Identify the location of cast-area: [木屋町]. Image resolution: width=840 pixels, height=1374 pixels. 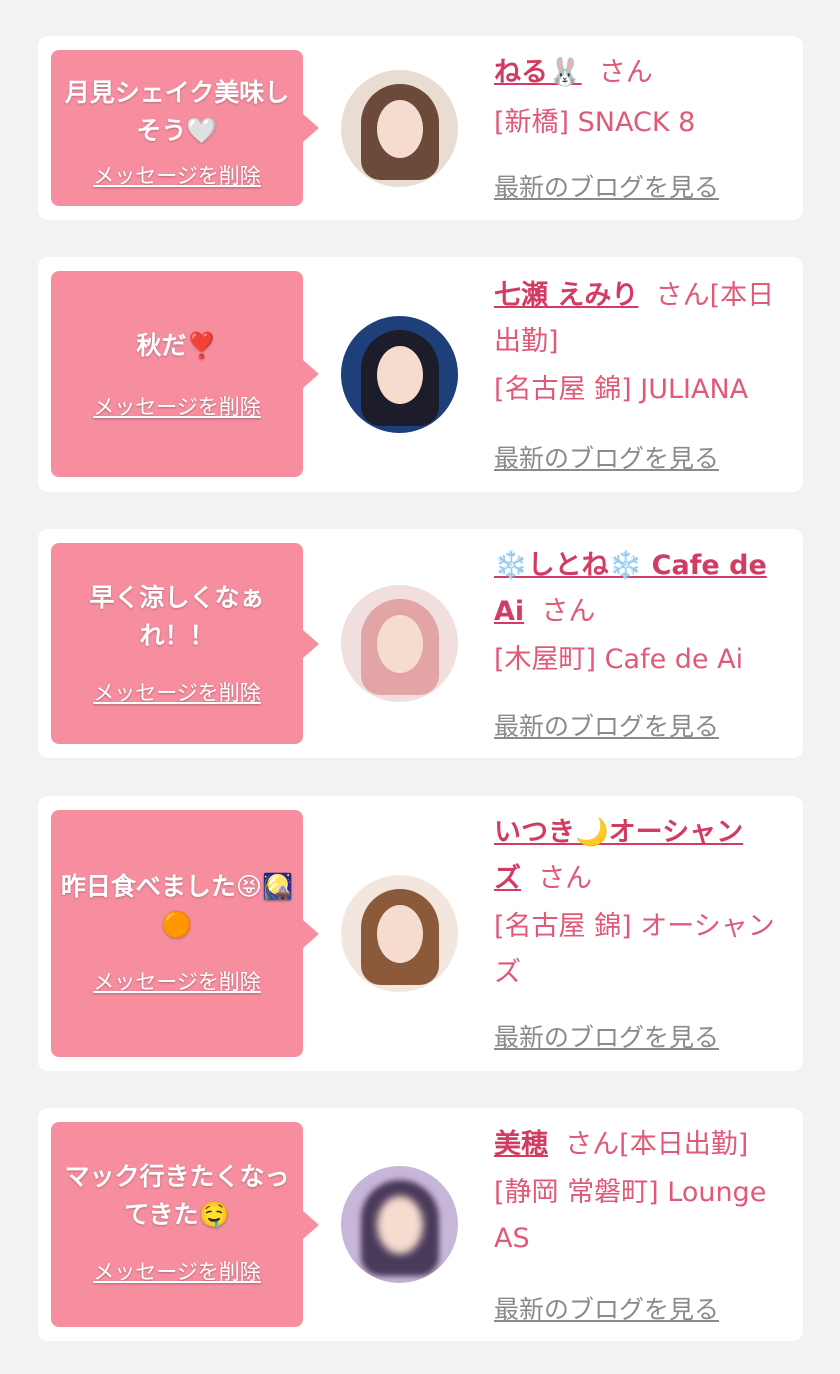
(545, 659).